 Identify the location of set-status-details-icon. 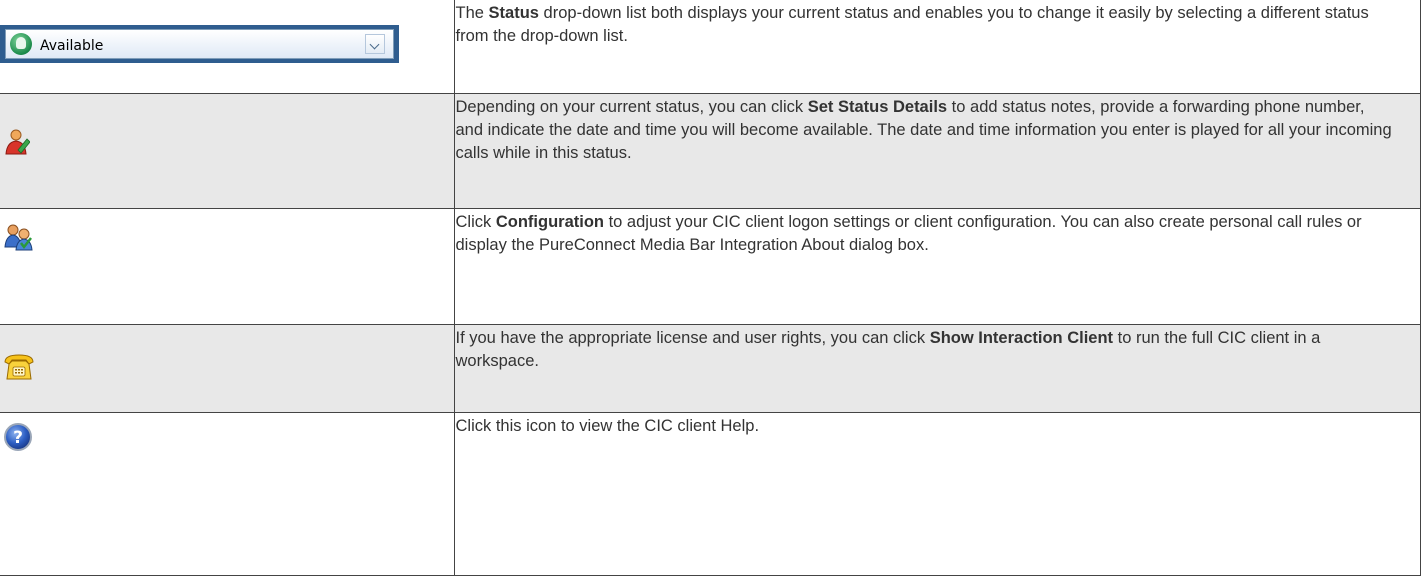
(17, 145).